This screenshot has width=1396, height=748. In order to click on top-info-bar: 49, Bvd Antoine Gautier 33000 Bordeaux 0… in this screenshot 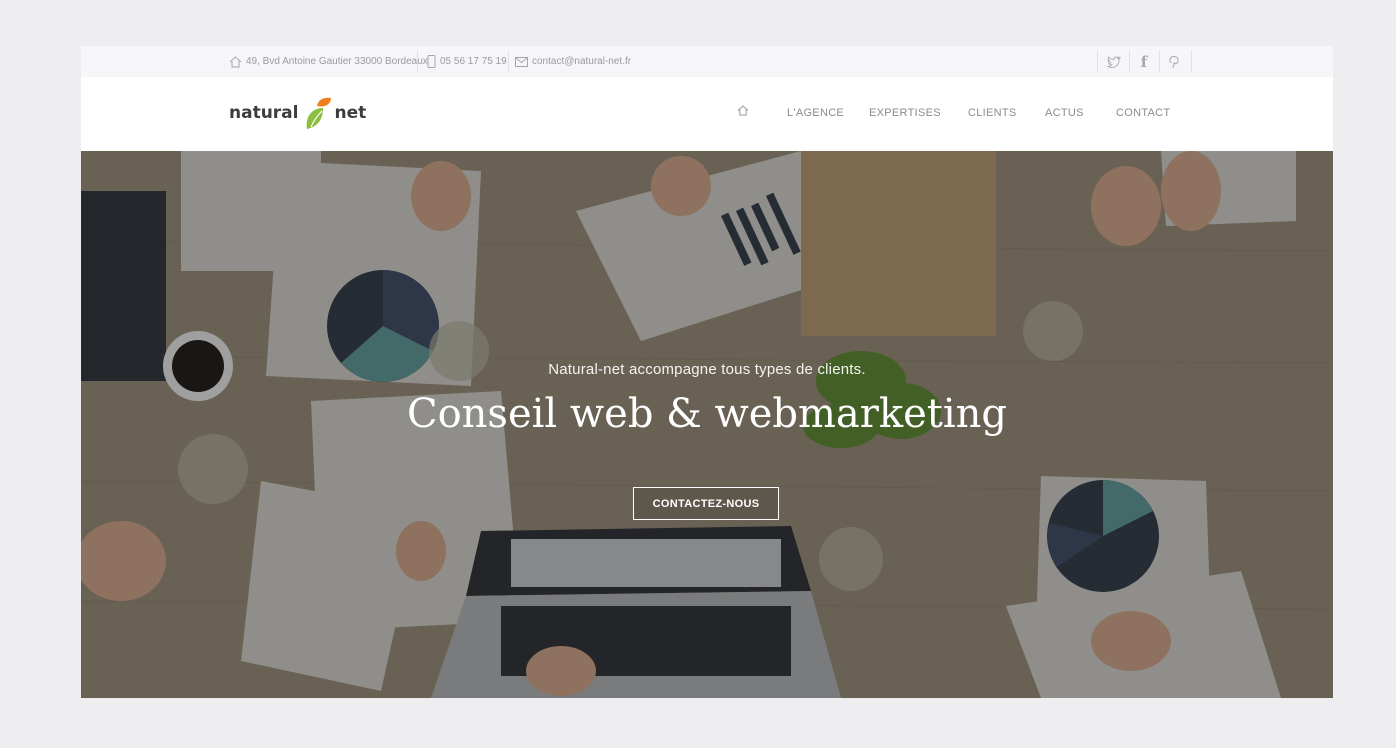, I will do `click(707, 62)`.